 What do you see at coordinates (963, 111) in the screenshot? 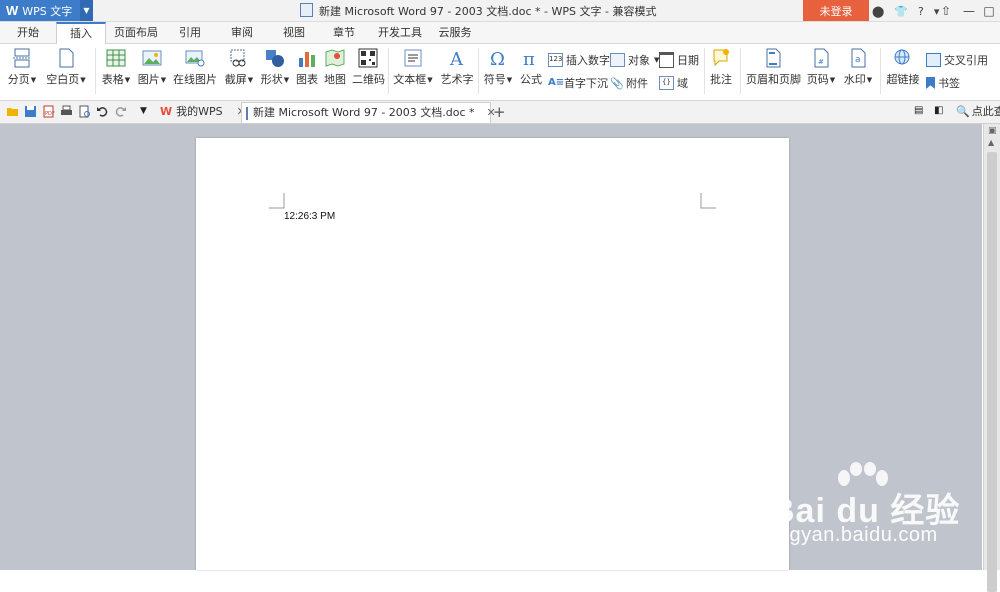
I see `search-icon: 🔍` at bounding box center [963, 111].